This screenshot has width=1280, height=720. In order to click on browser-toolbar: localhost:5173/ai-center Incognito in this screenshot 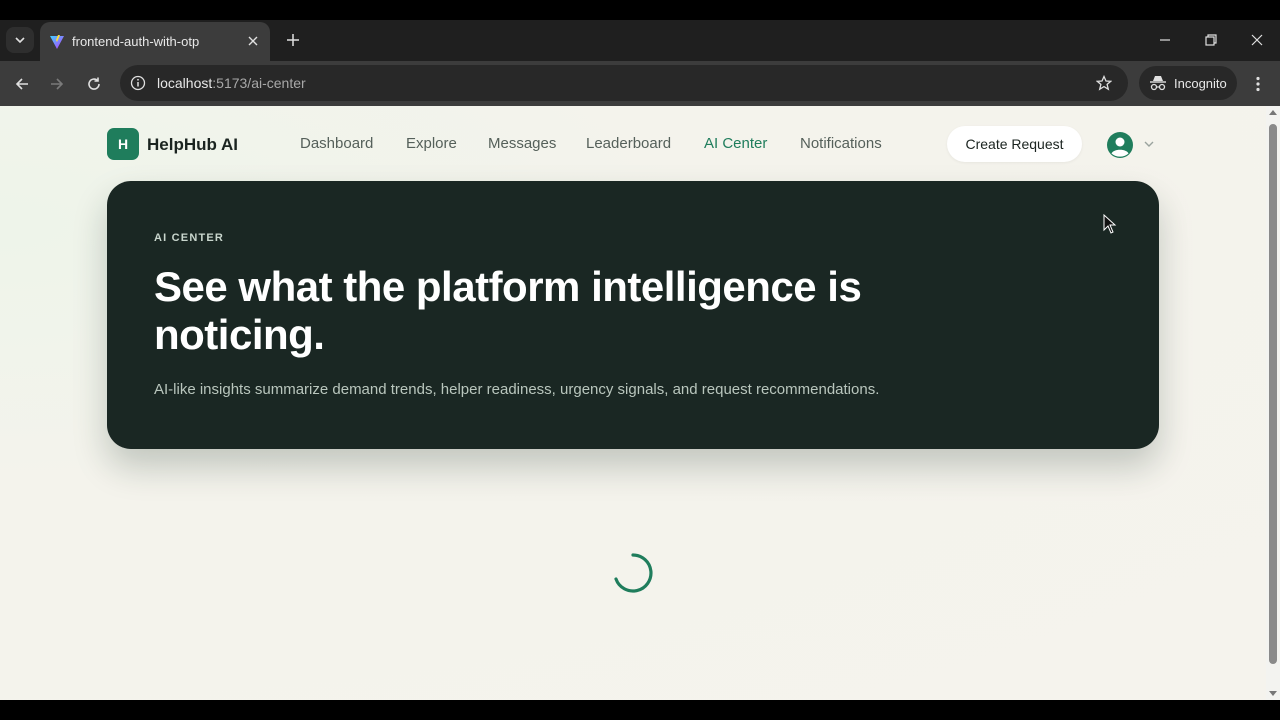, I will do `click(640, 83)`.